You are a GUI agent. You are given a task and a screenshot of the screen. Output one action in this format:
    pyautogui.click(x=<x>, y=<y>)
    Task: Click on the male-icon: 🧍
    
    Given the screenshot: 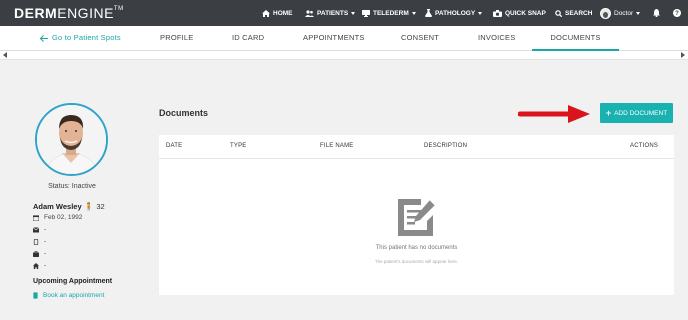 What is the action you would take?
    pyautogui.click(x=89, y=206)
    